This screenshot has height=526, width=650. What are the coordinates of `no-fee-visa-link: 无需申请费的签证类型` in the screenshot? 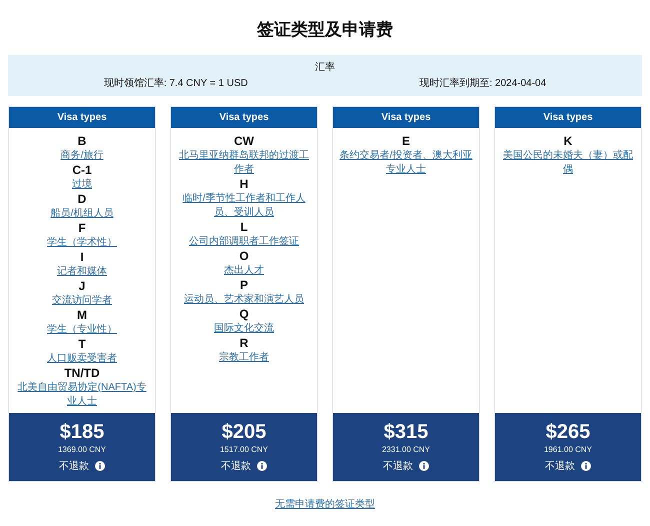 It's located at (325, 504).